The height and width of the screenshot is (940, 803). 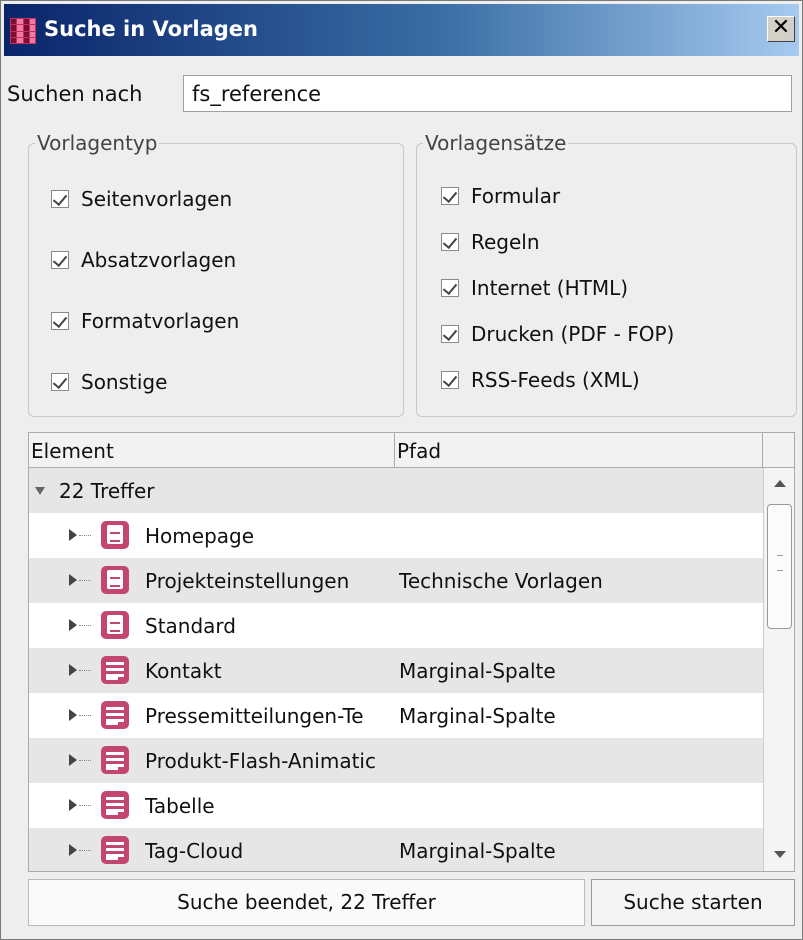 I want to click on table-row: Tabelle, so click(x=396, y=805).